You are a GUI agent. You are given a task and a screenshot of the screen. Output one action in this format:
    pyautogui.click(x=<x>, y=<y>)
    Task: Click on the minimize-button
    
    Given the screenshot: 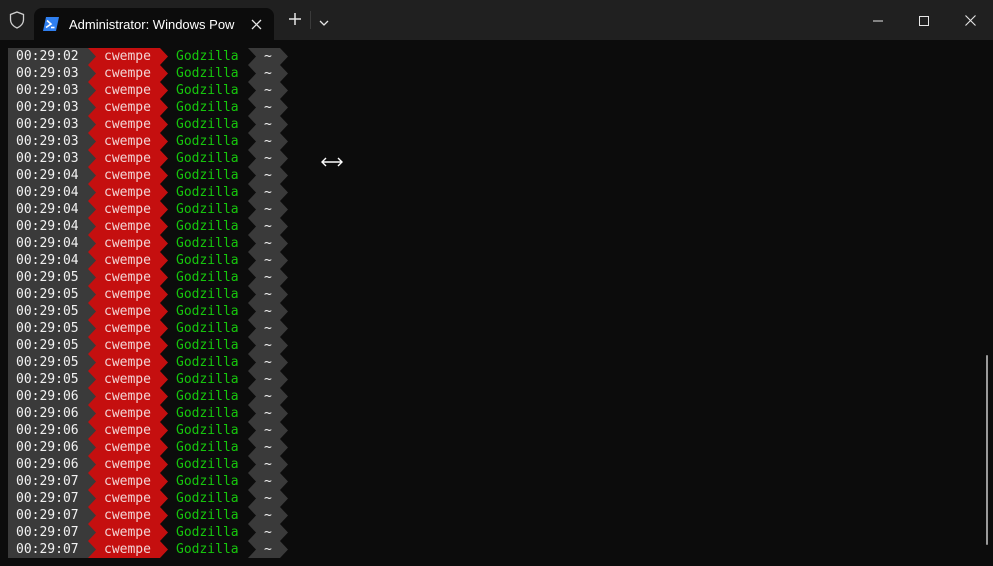 What is the action you would take?
    pyautogui.click(x=878, y=20)
    